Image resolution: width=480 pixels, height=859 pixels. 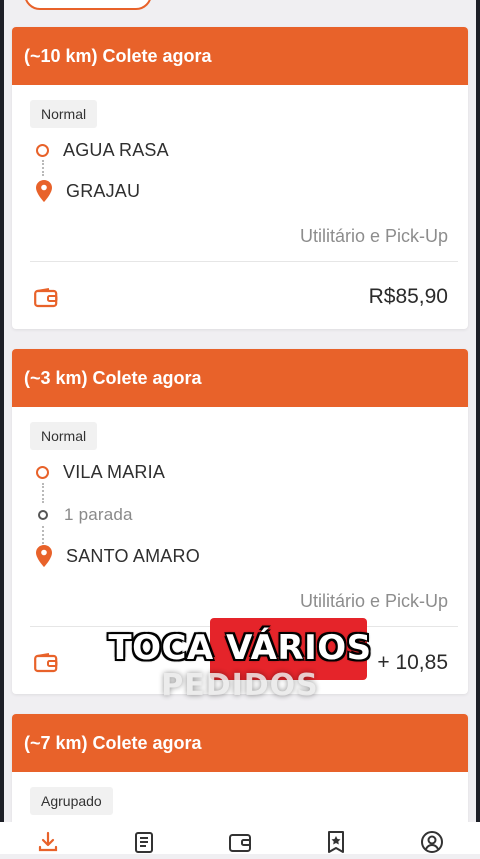 What do you see at coordinates (336, 844) in the screenshot?
I see `star-badge-icon` at bounding box center [336, 844].